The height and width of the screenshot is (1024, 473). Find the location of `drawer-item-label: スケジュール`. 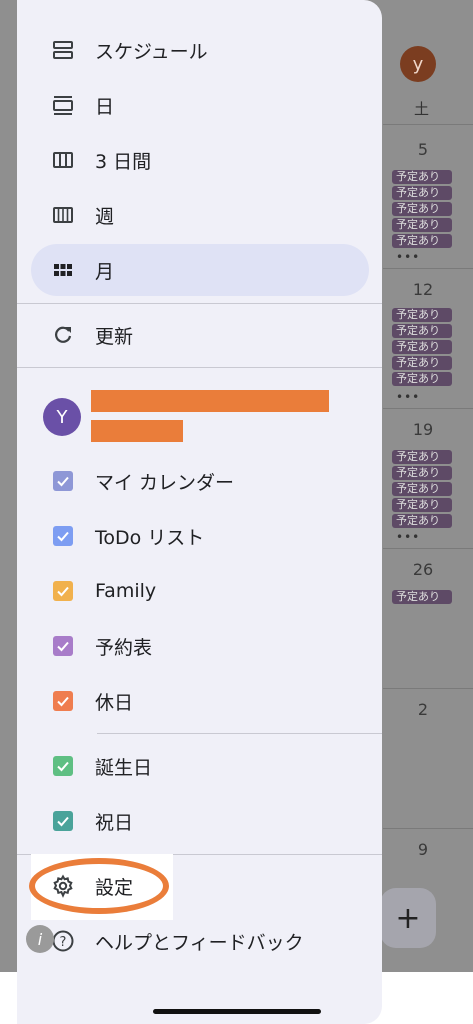

drawer-item-label: スケジュール is located at coordinates (151, 51).